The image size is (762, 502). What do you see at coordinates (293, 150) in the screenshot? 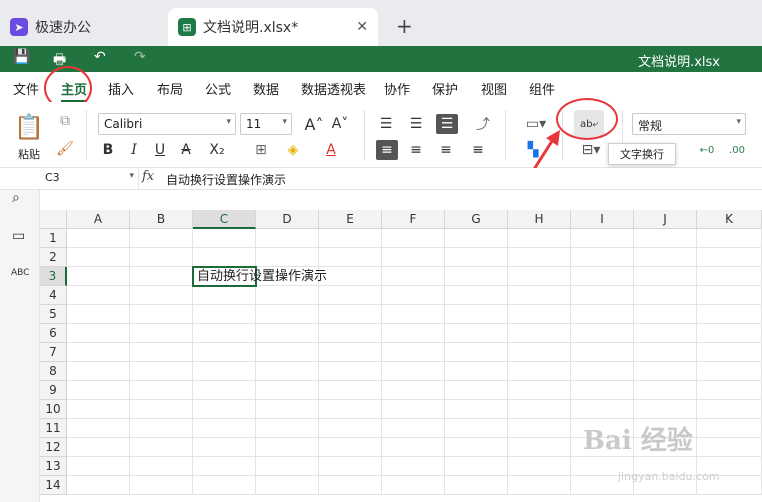
I see `fill-color-icon: ◈` at bounding box center [293, 150].